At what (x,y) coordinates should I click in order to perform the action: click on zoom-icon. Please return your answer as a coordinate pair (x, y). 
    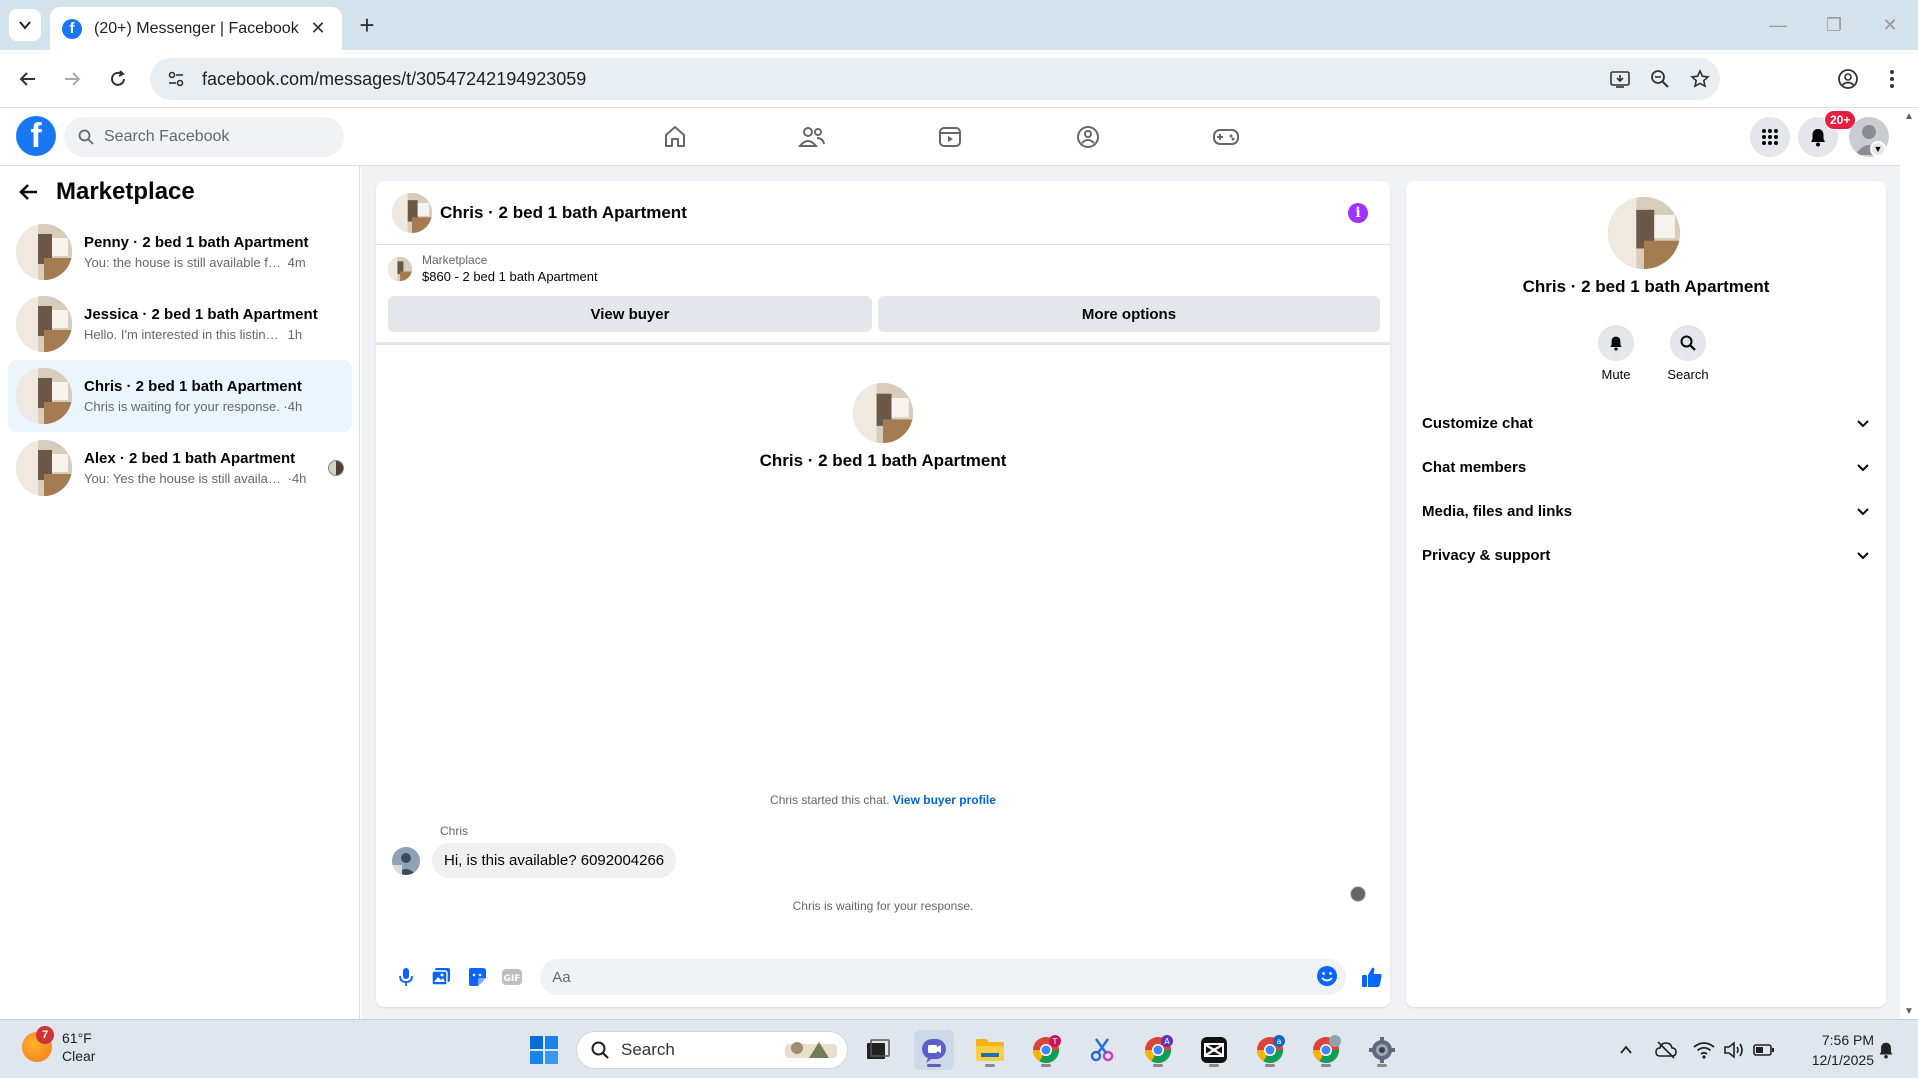
    Looking at the image, I should click on (1660, 79).